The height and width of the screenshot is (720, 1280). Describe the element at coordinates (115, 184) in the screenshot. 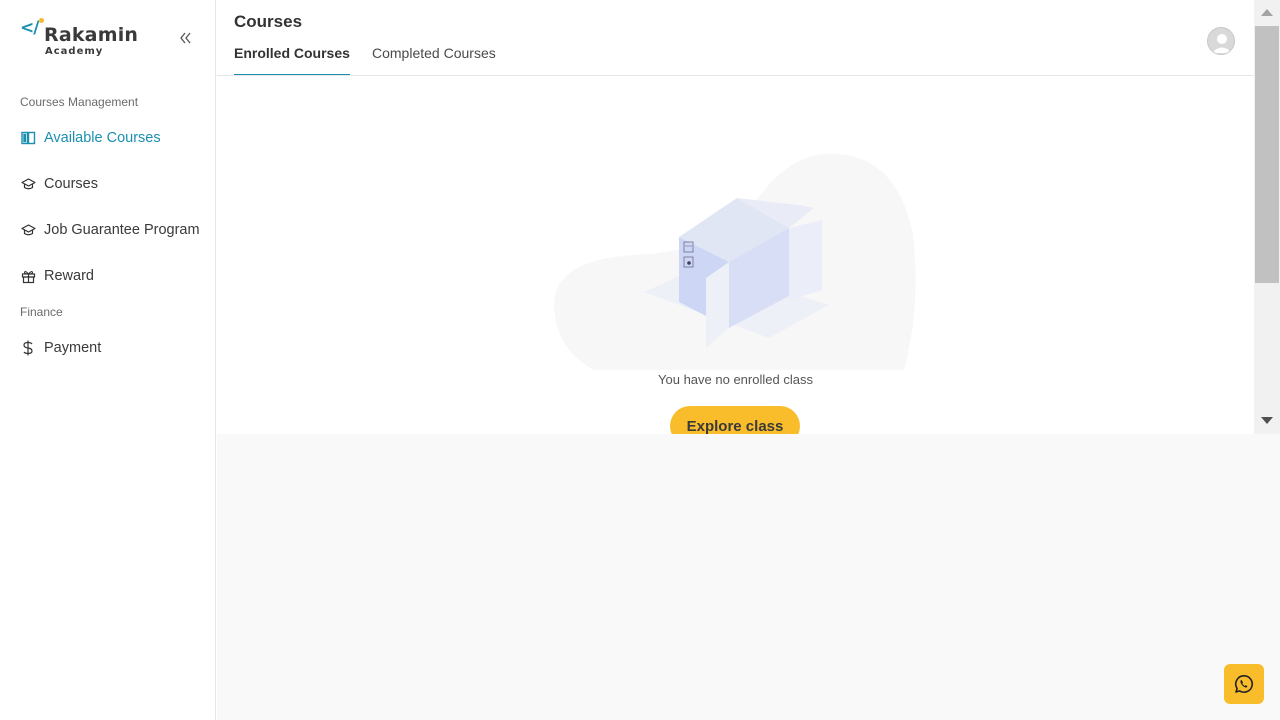

I see `sidebar-item-courses: Courses` at that location.